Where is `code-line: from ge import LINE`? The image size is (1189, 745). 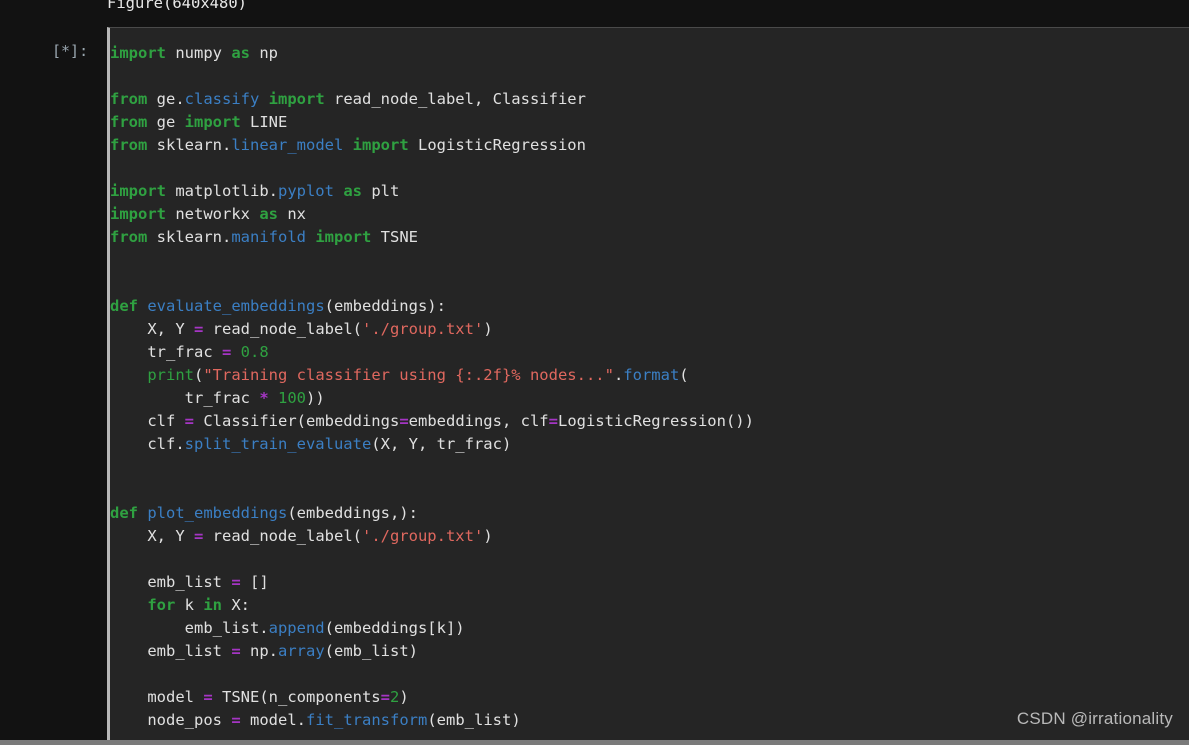
code-line: from ge import LINE is located at coordinates (432, 122).